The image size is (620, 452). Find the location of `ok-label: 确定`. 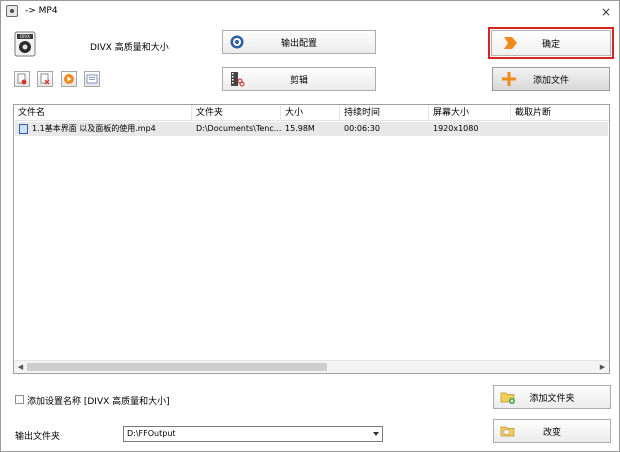

ok-label: 确定 is located at coordinates (550, 44).